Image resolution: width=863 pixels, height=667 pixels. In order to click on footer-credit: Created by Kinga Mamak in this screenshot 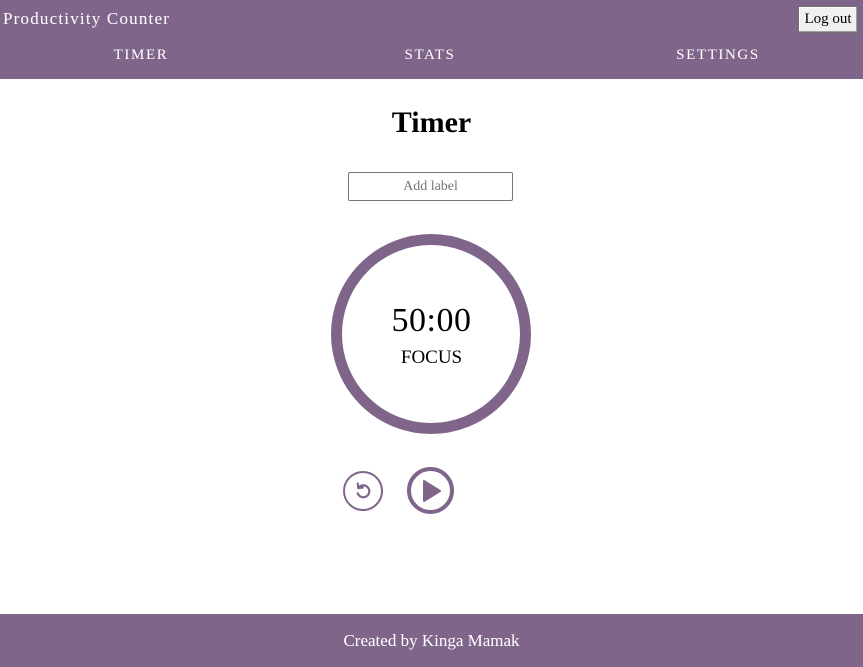, I will do `click(431, 640)`.